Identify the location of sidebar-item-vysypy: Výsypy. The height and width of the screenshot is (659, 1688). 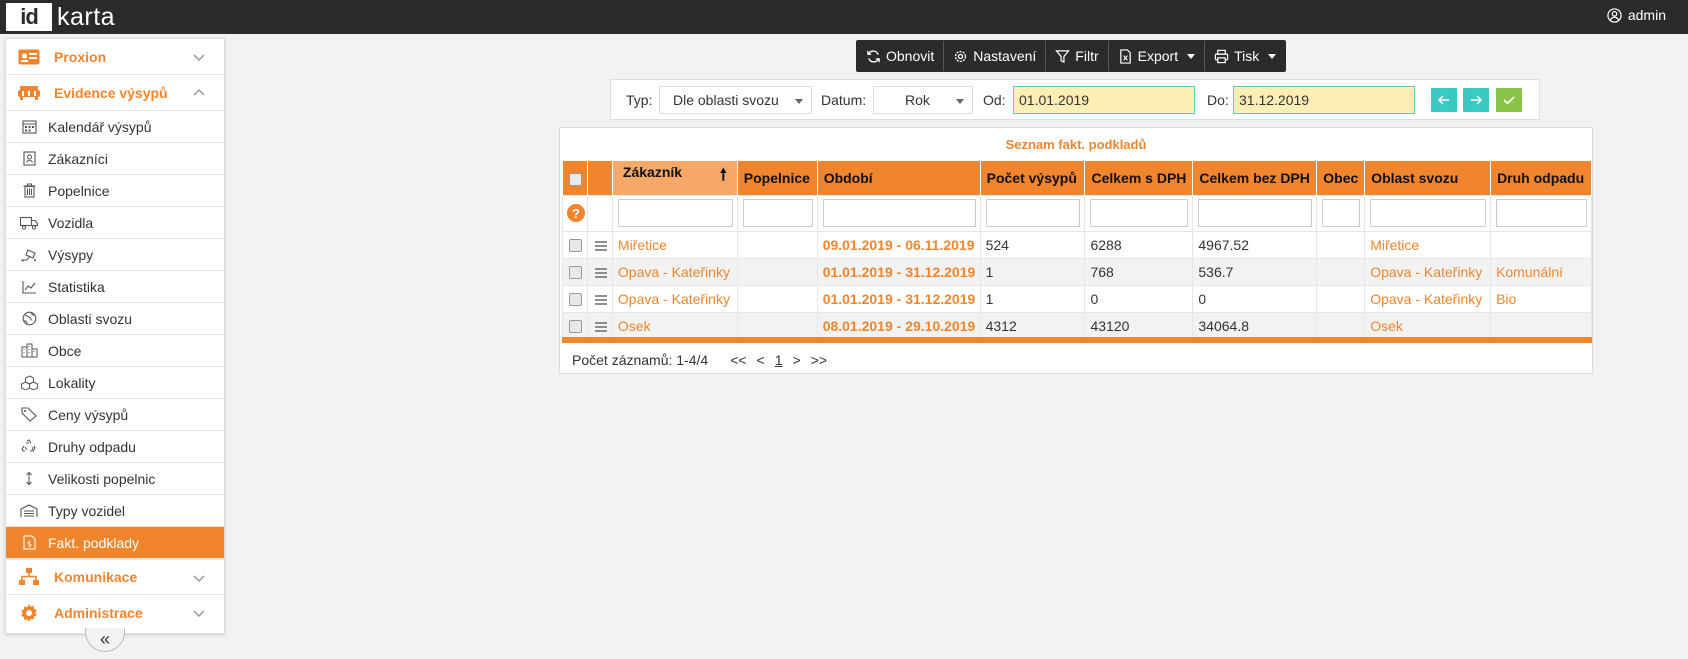
(115, 255).